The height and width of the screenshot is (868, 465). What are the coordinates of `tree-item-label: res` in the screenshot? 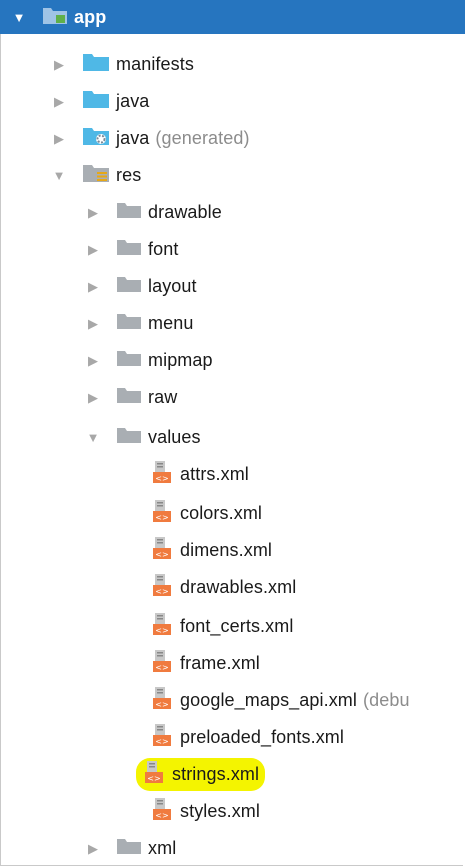 It's located at (129, 175).